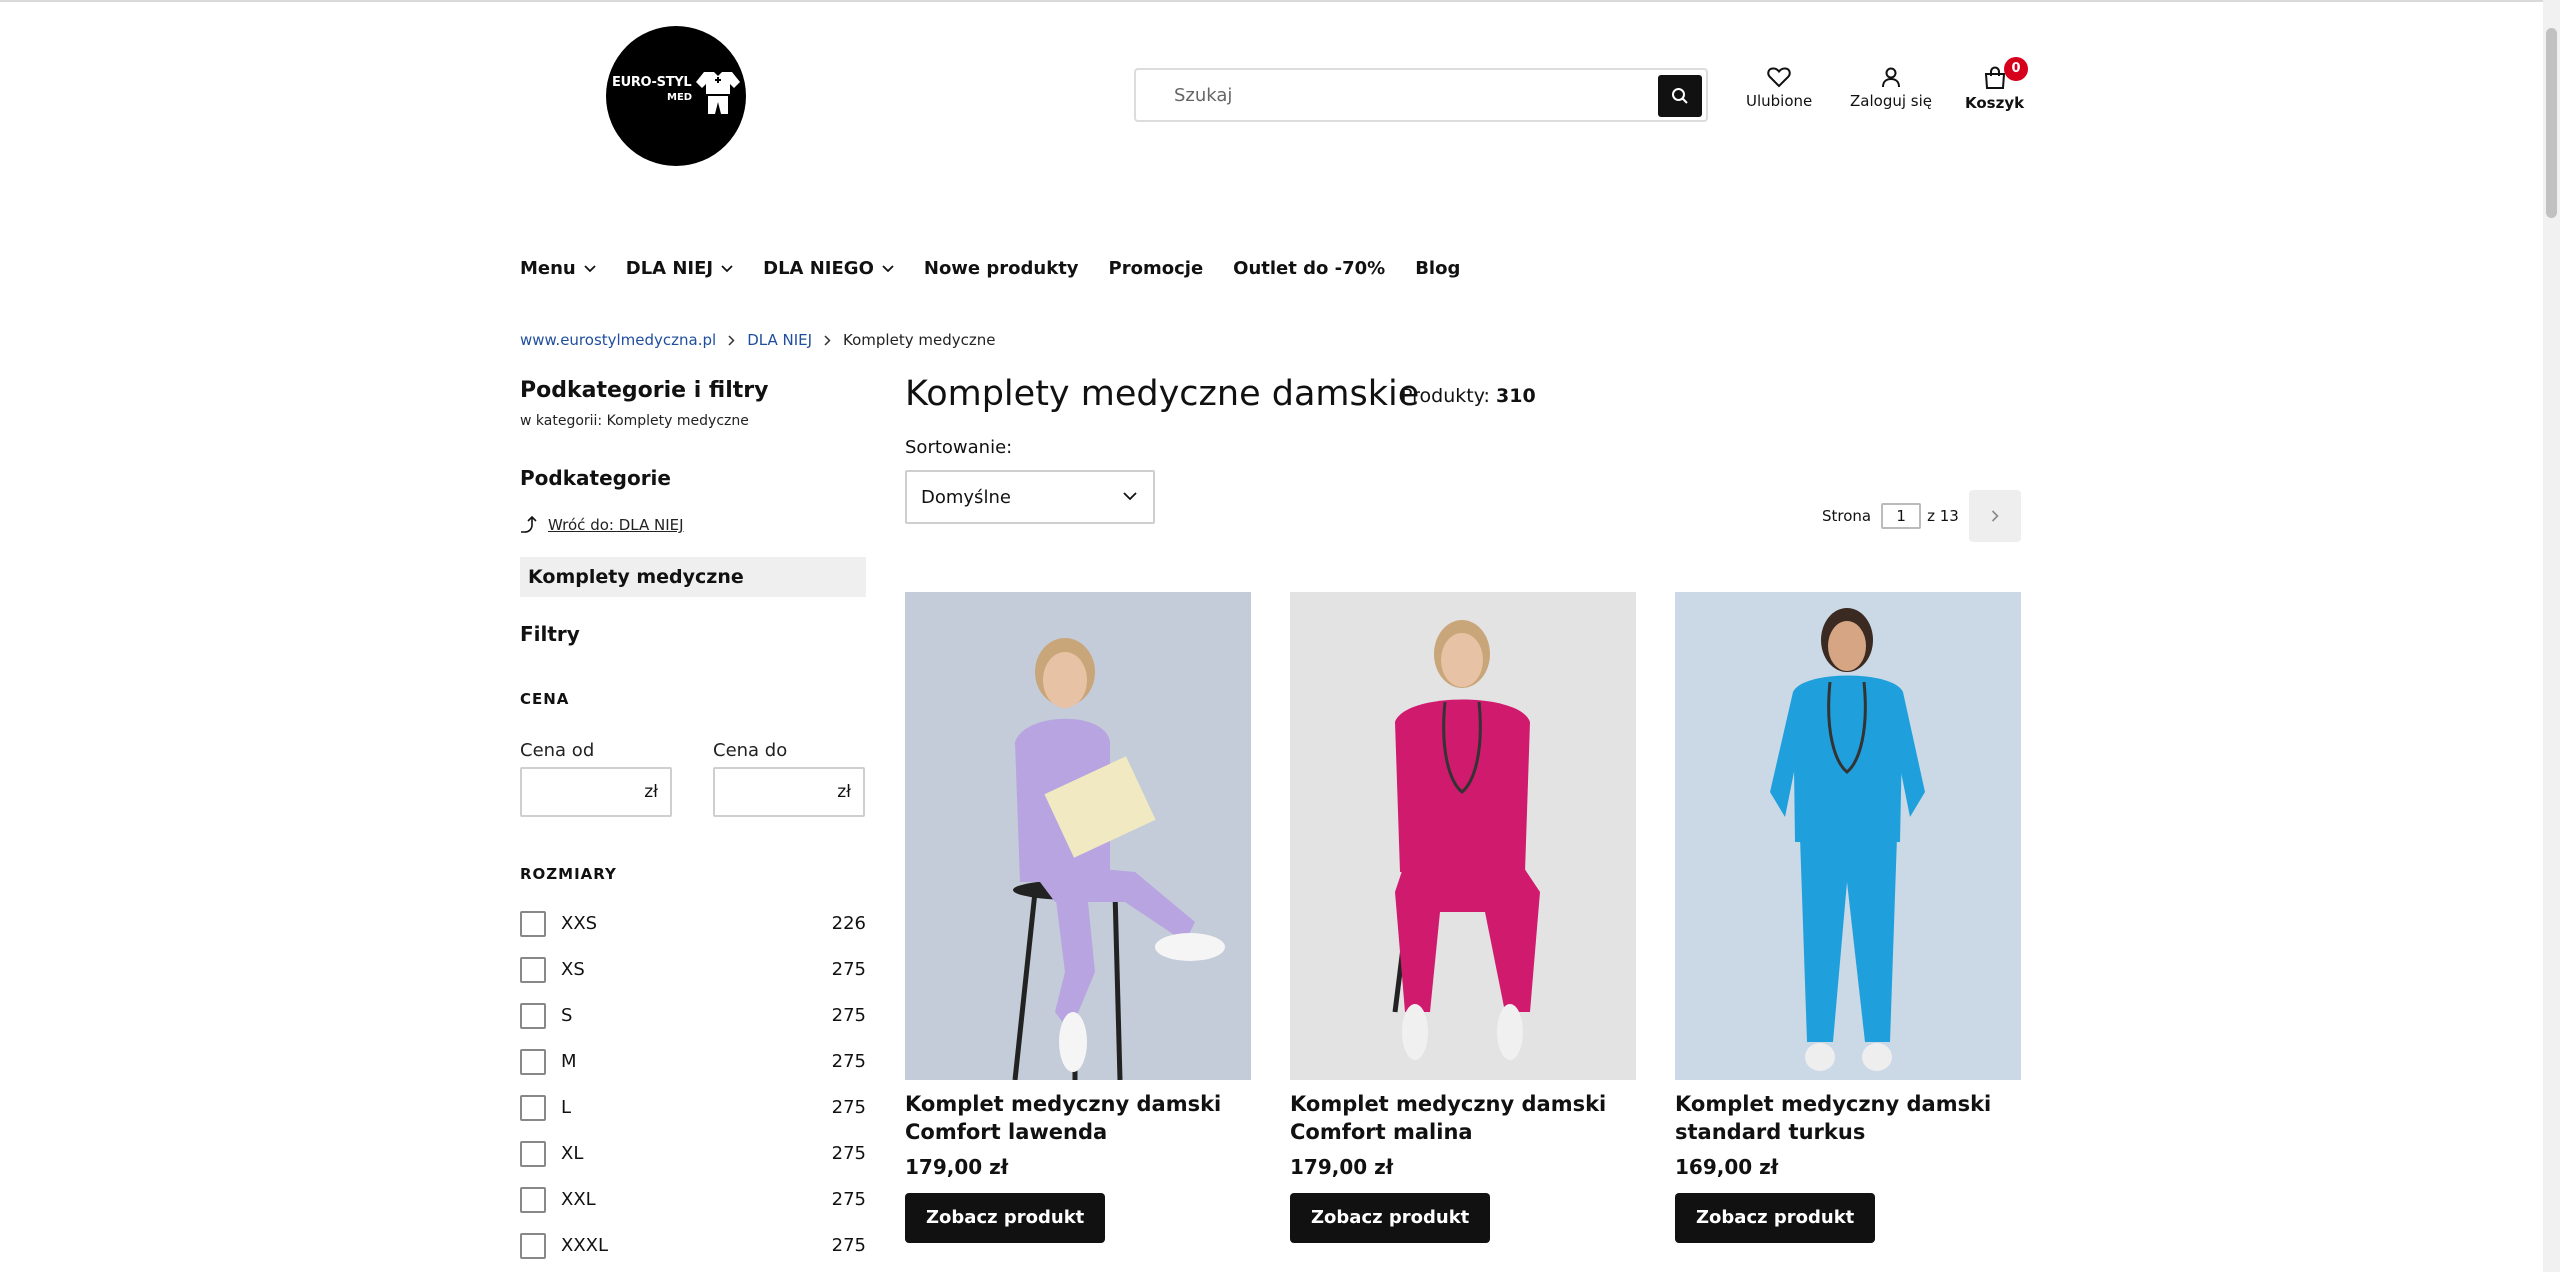 This screenshot has height=1272, width=2560. I want to click on nav-item-label: Promocje, so click(1156, 268).